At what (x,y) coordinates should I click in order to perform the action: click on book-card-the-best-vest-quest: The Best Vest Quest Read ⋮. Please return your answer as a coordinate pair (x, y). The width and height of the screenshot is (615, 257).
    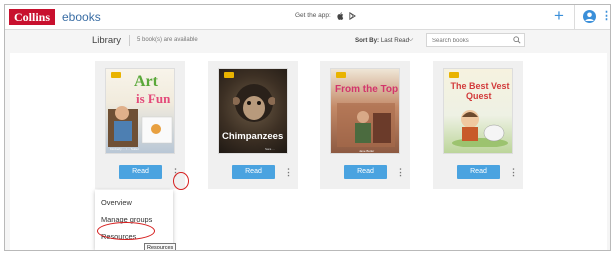
    Looking at the image, I should click on (478, 125).